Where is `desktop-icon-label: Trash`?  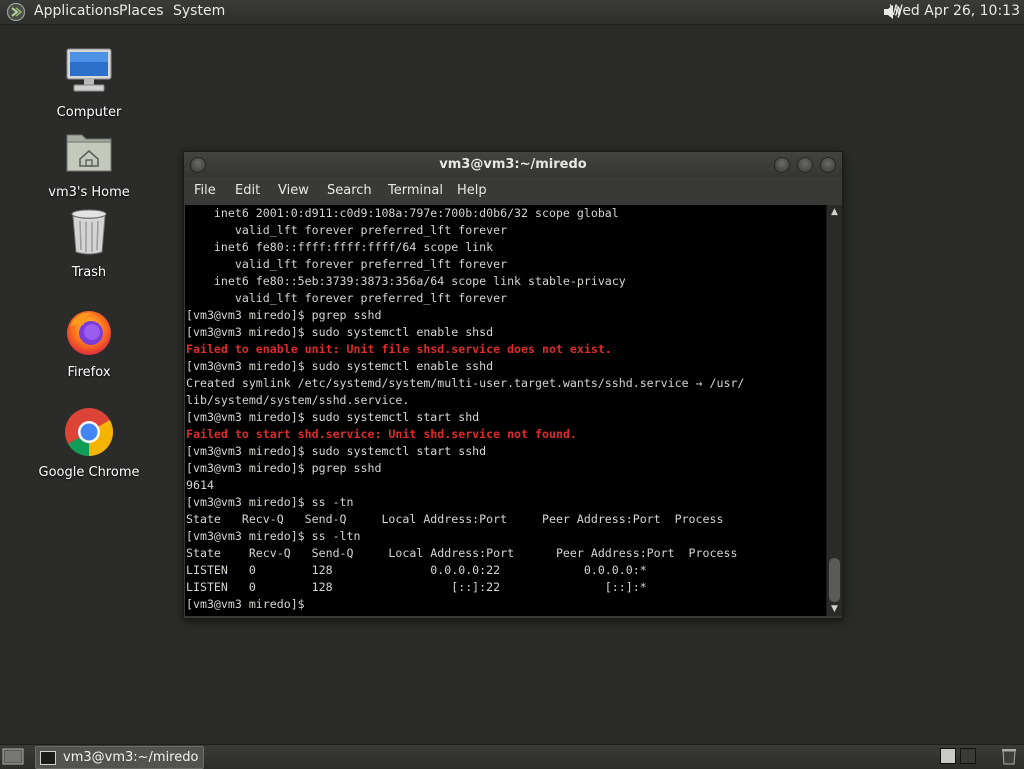
desktop-icon-label: Trash is located at coordinates (89, 272).